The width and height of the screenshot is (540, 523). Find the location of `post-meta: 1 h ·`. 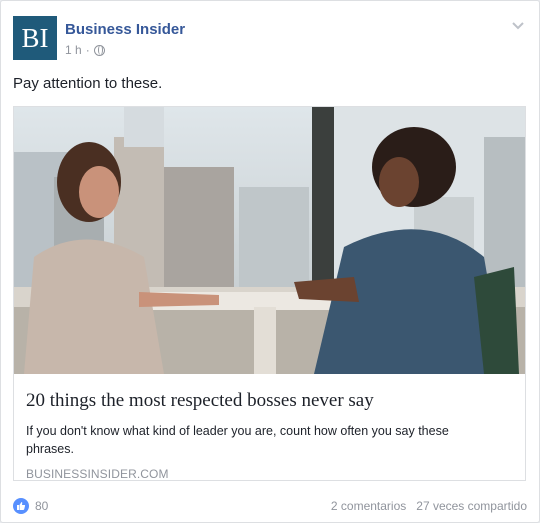

post-meta: 1 h · is located at coordinates (85, 50).